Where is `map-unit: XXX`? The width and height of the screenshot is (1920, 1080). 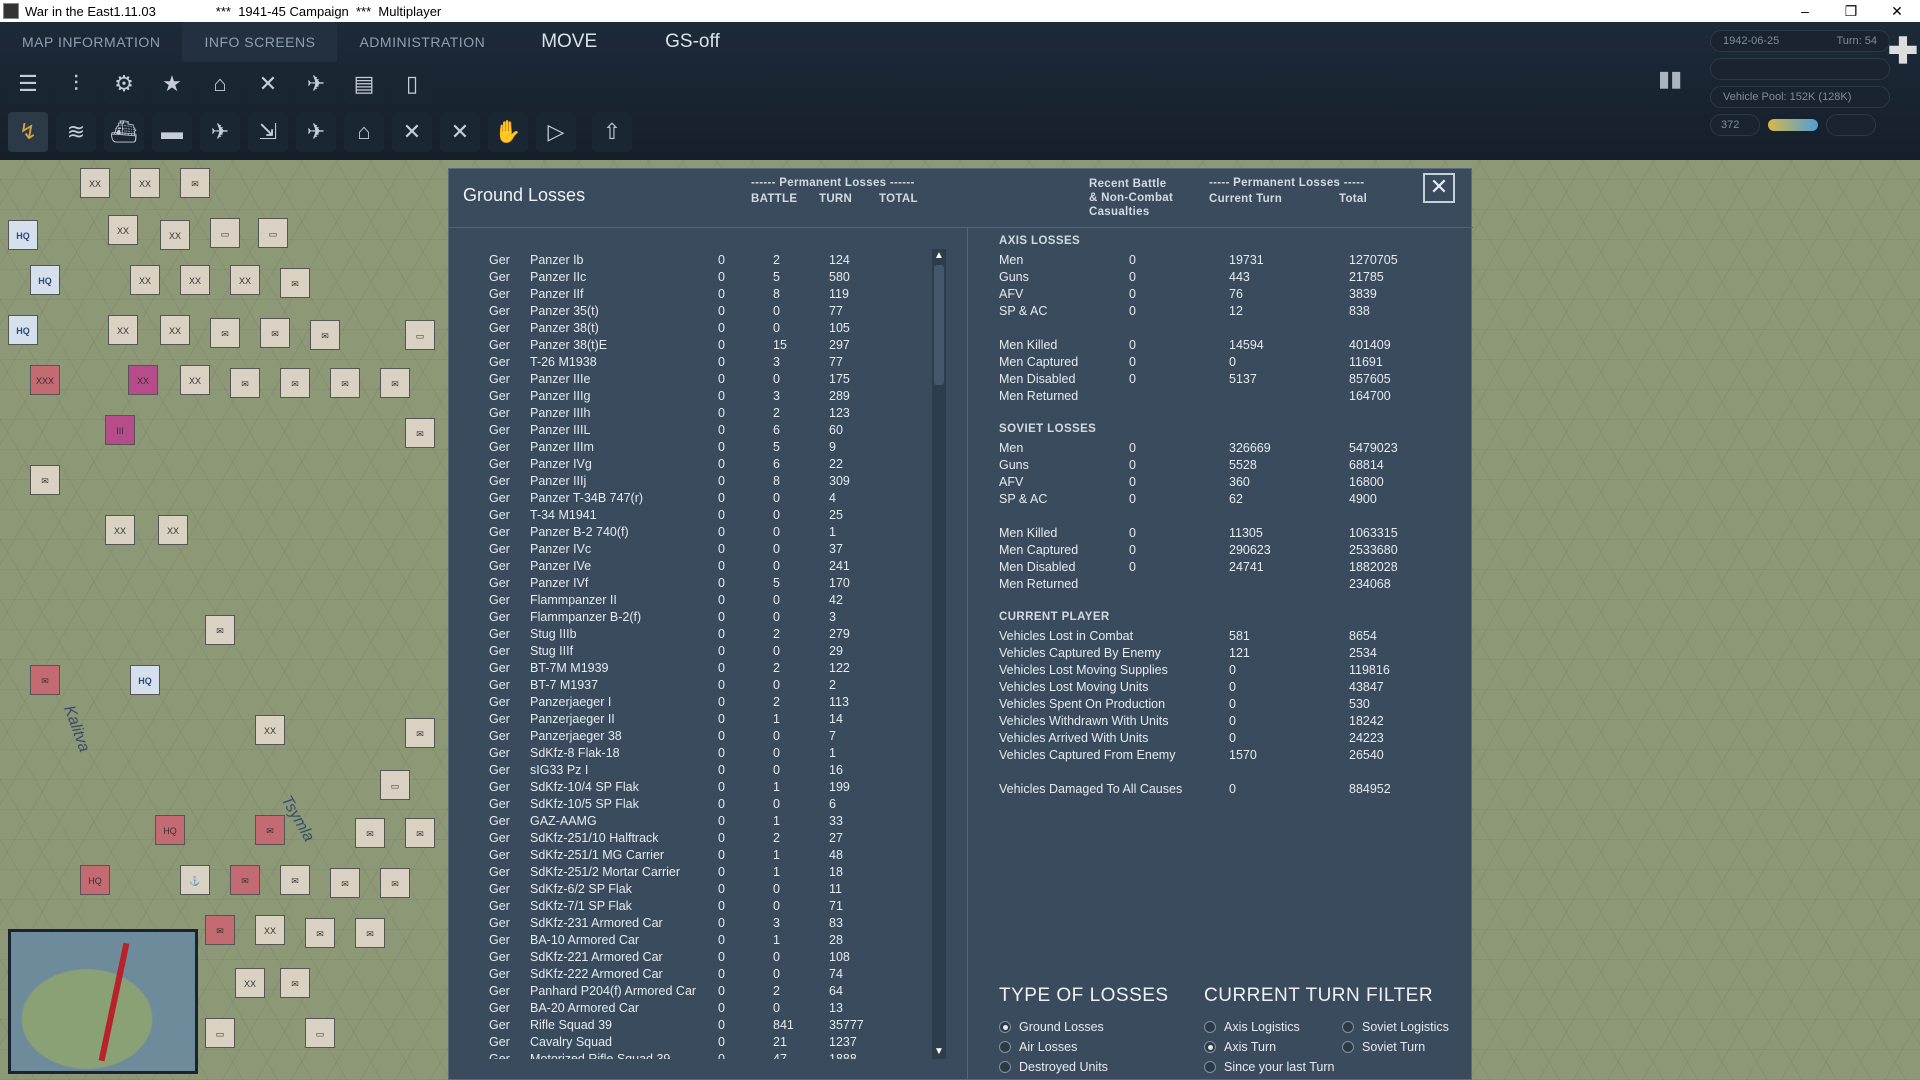
map-unit: XXX is located at coordinates (45, 380).